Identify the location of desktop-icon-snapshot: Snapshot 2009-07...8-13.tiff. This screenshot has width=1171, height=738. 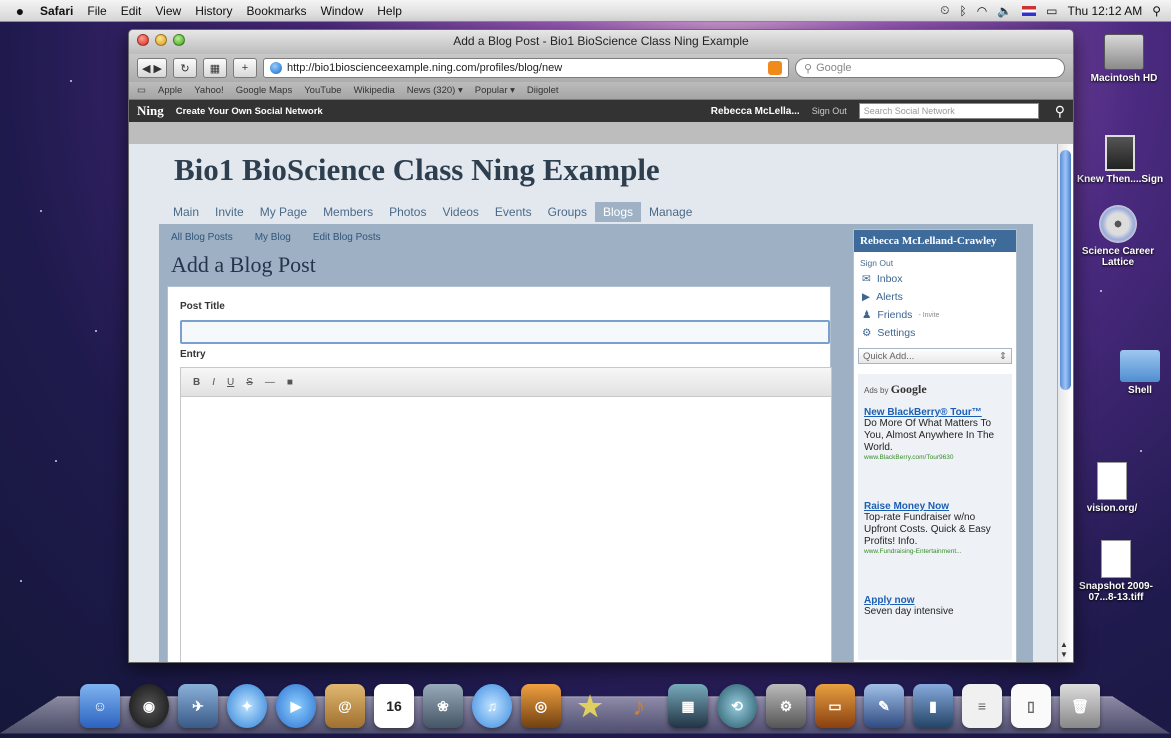
(1116, 571).